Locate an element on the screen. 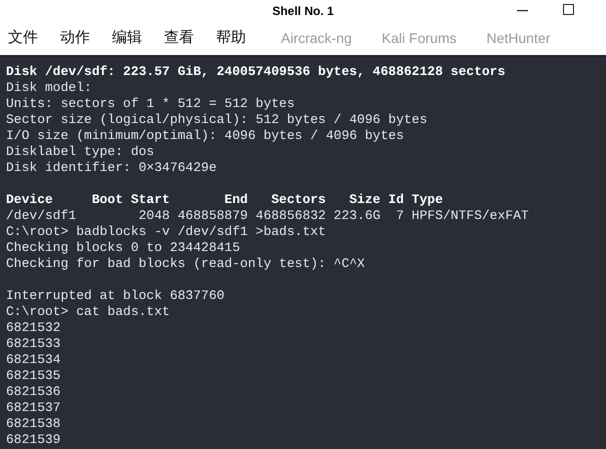 This screenshot has height=449, width=606. terminal-line: Interrupted at block 6837760 is located at coordinates (115, 296).